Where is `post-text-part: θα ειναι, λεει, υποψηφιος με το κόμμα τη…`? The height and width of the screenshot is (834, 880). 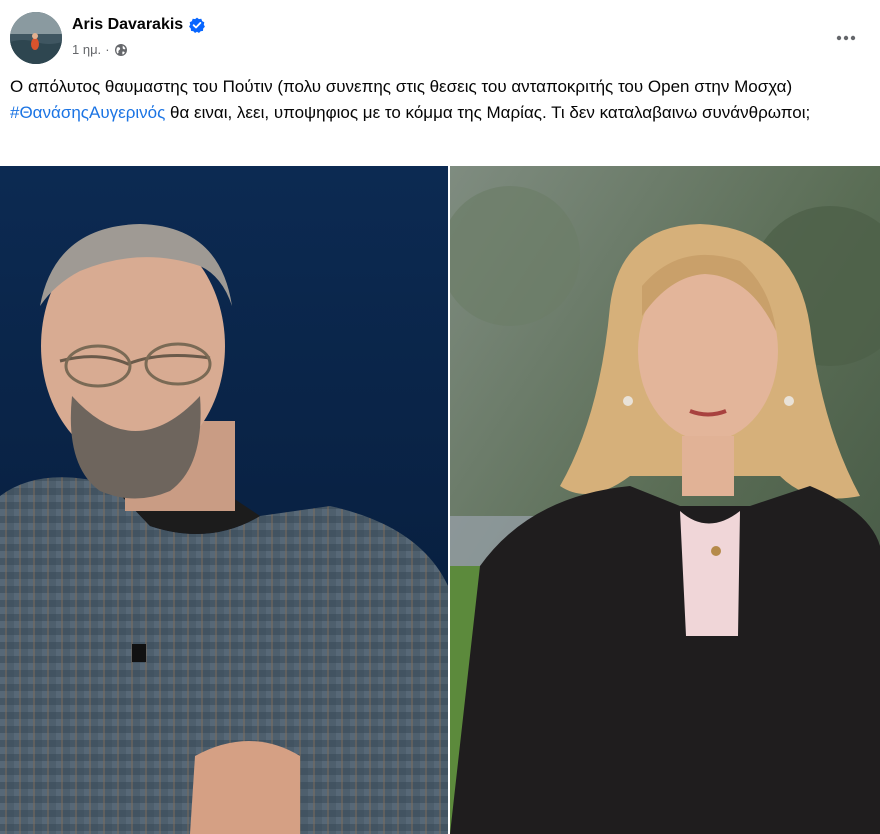 post-text-part: θα ειναι, λεει, υποψηφιος με το κόμμα τη… is located at coordinates (488, 112).